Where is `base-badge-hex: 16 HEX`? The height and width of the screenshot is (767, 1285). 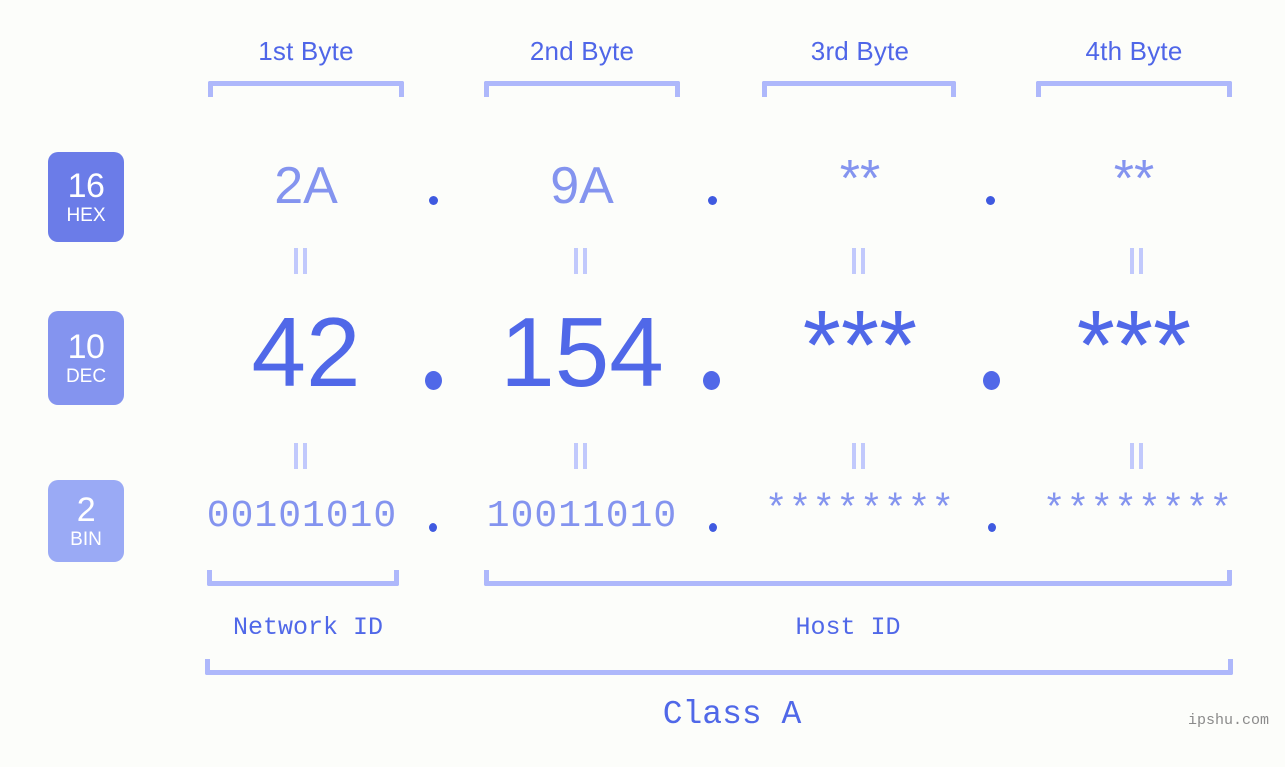
base-badge-hex: 16 HEX is located at coordinates (86, 197).